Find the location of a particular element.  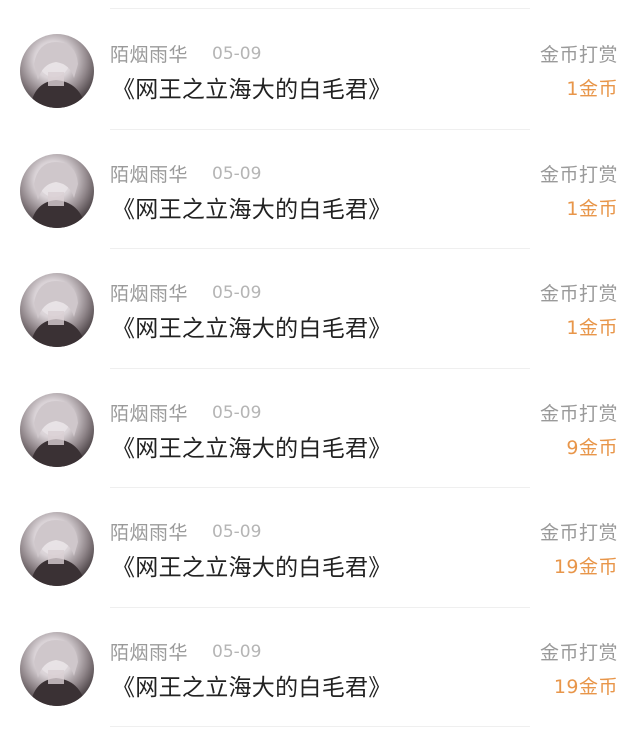

reward-amount: 9金币 is located at coordinates (592, 447).